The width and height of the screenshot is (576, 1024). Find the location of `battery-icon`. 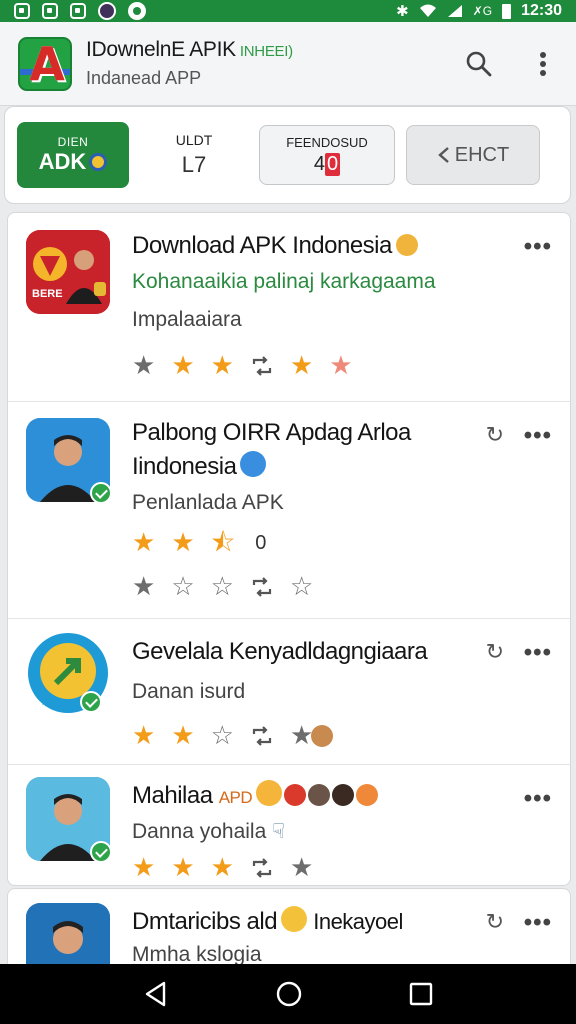

battery-icon is located at coordinates (507, 11).